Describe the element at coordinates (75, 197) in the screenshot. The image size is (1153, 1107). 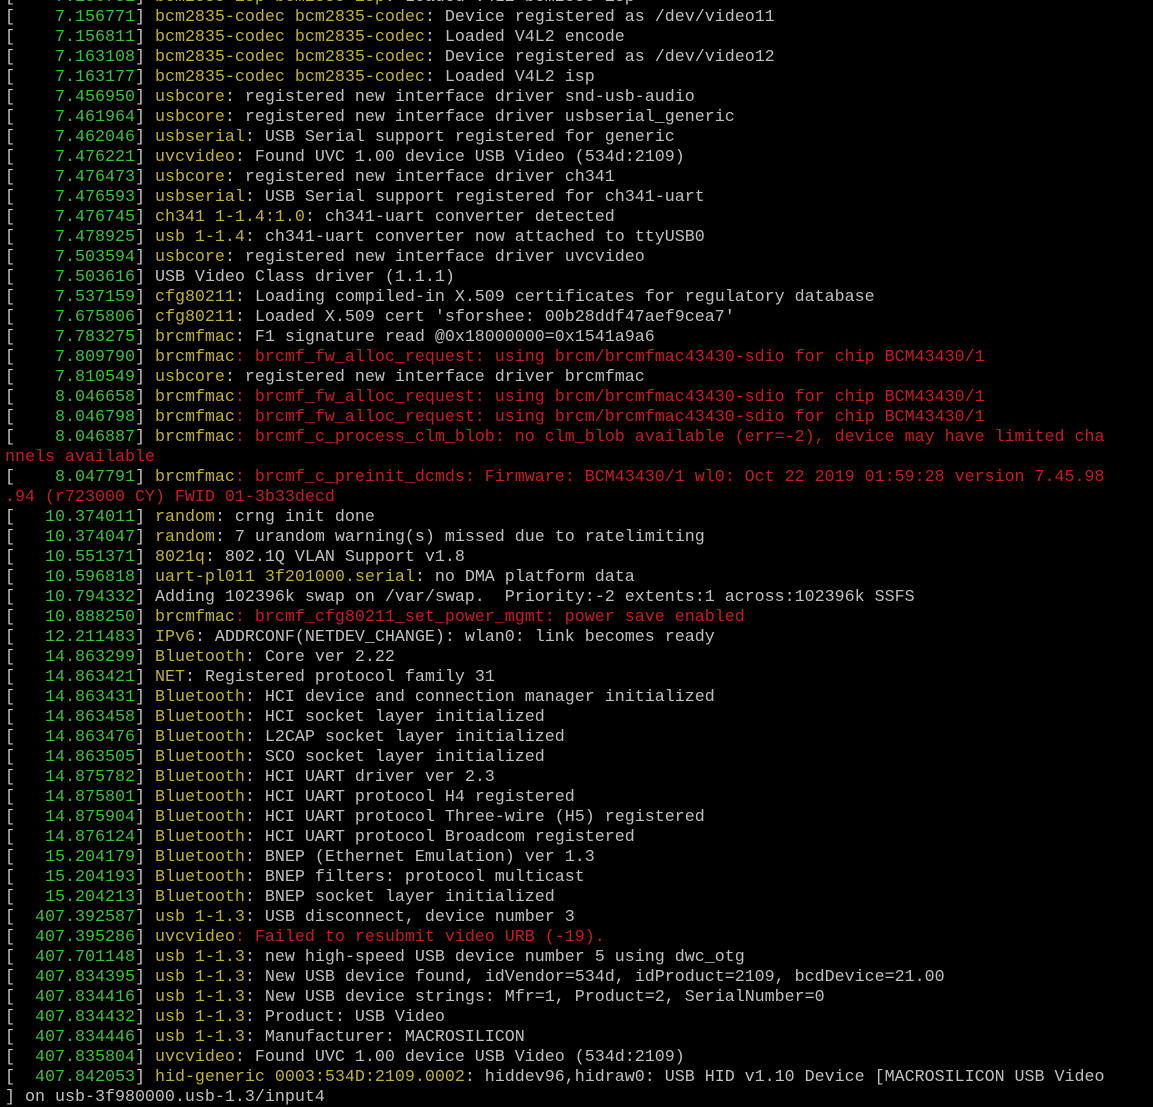
I see `log-timestamp: 7.476593` at that location.